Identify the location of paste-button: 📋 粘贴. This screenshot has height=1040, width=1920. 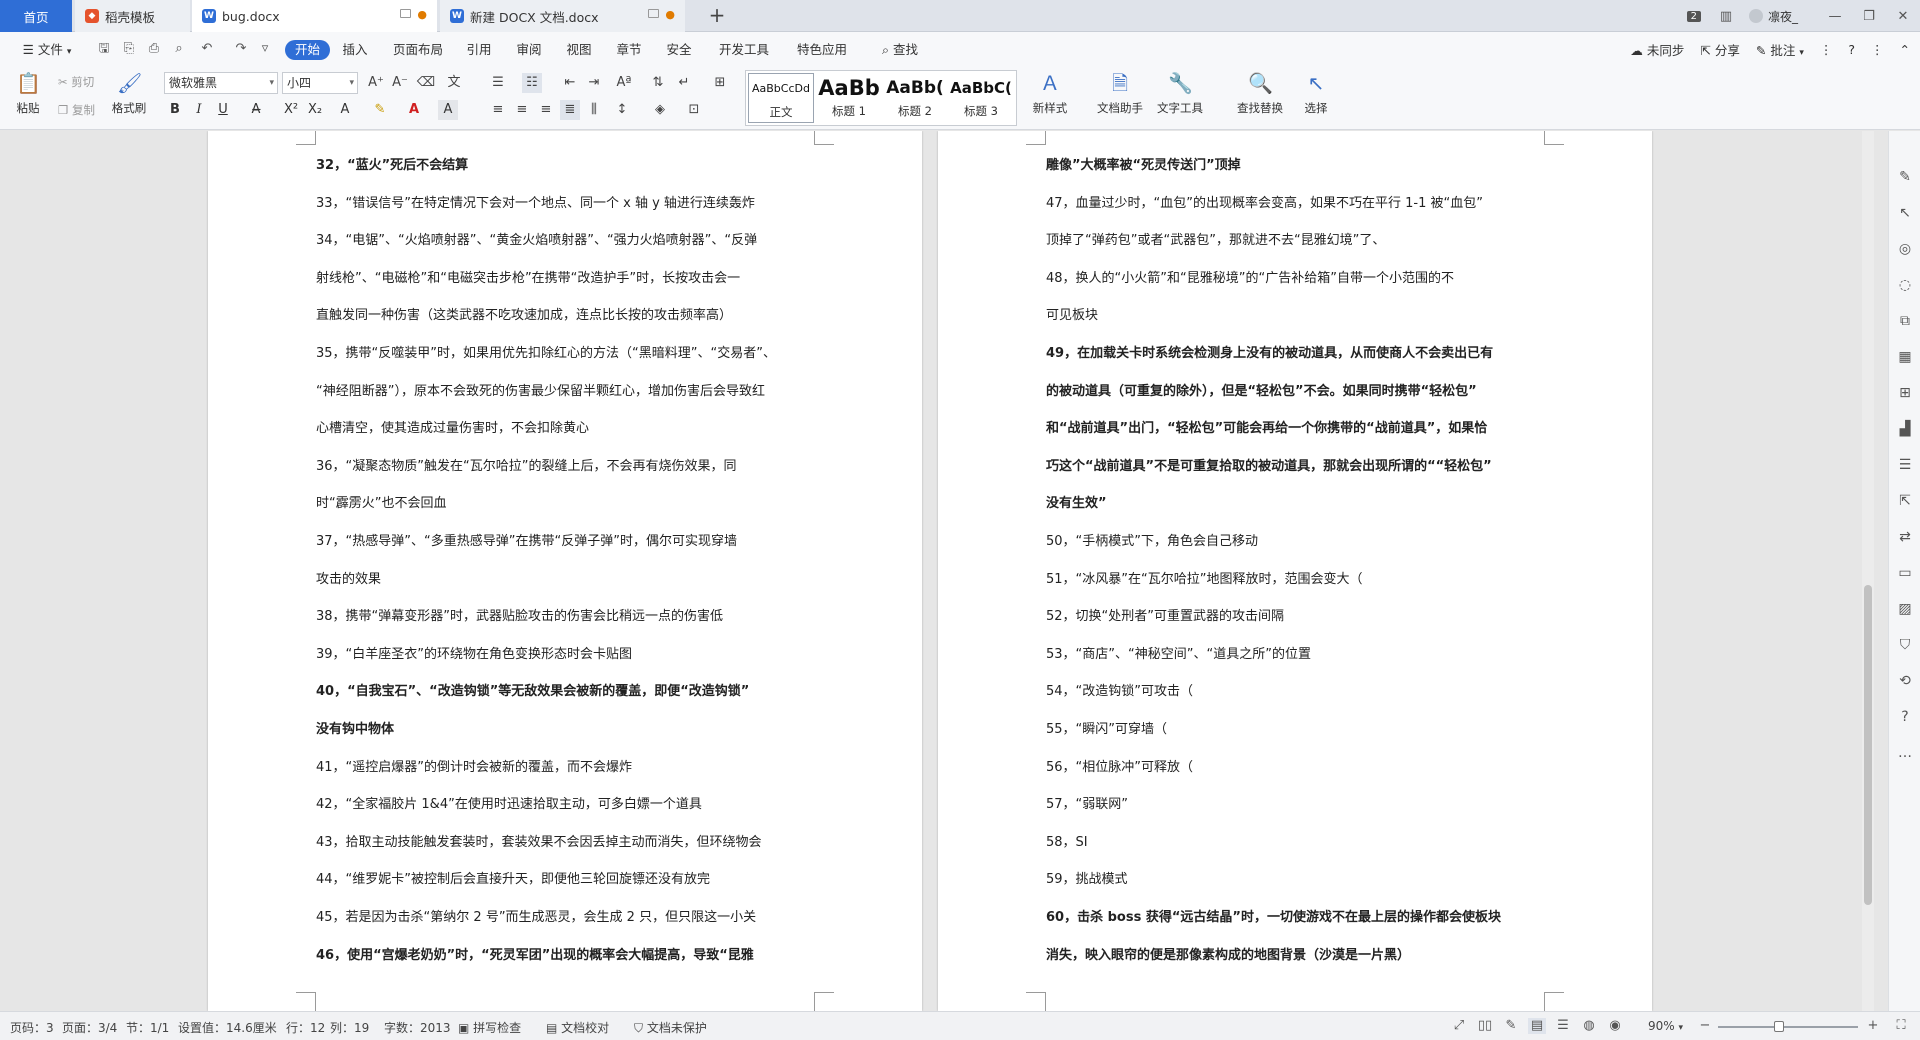
(28, 93).